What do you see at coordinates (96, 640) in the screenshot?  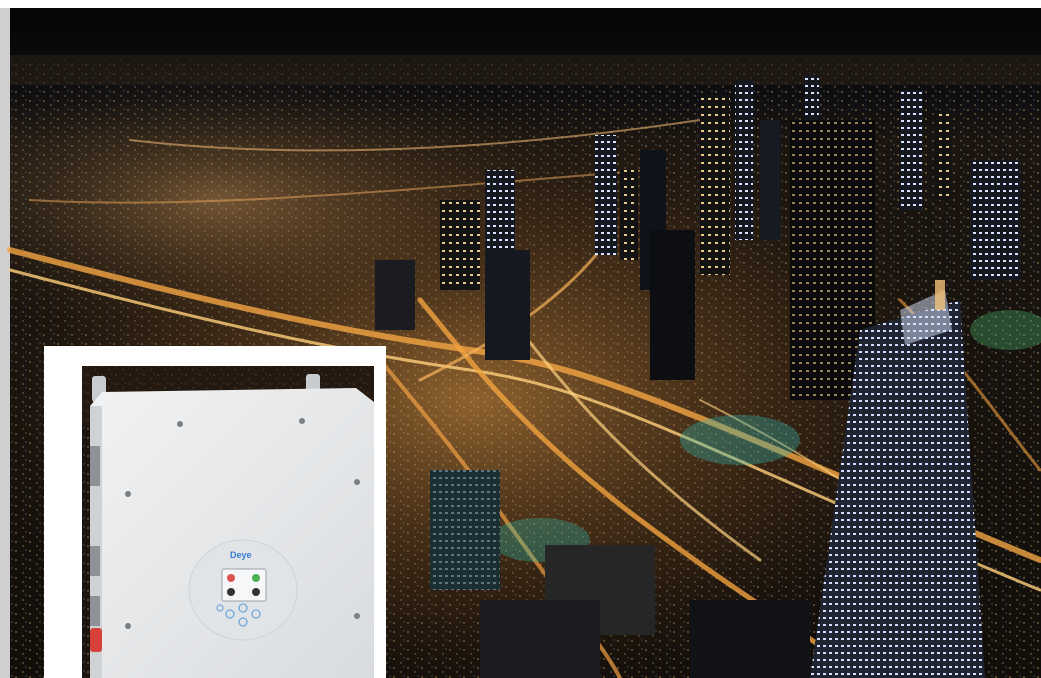 I see `red-switch-icon` at bounding box center [96, 640].